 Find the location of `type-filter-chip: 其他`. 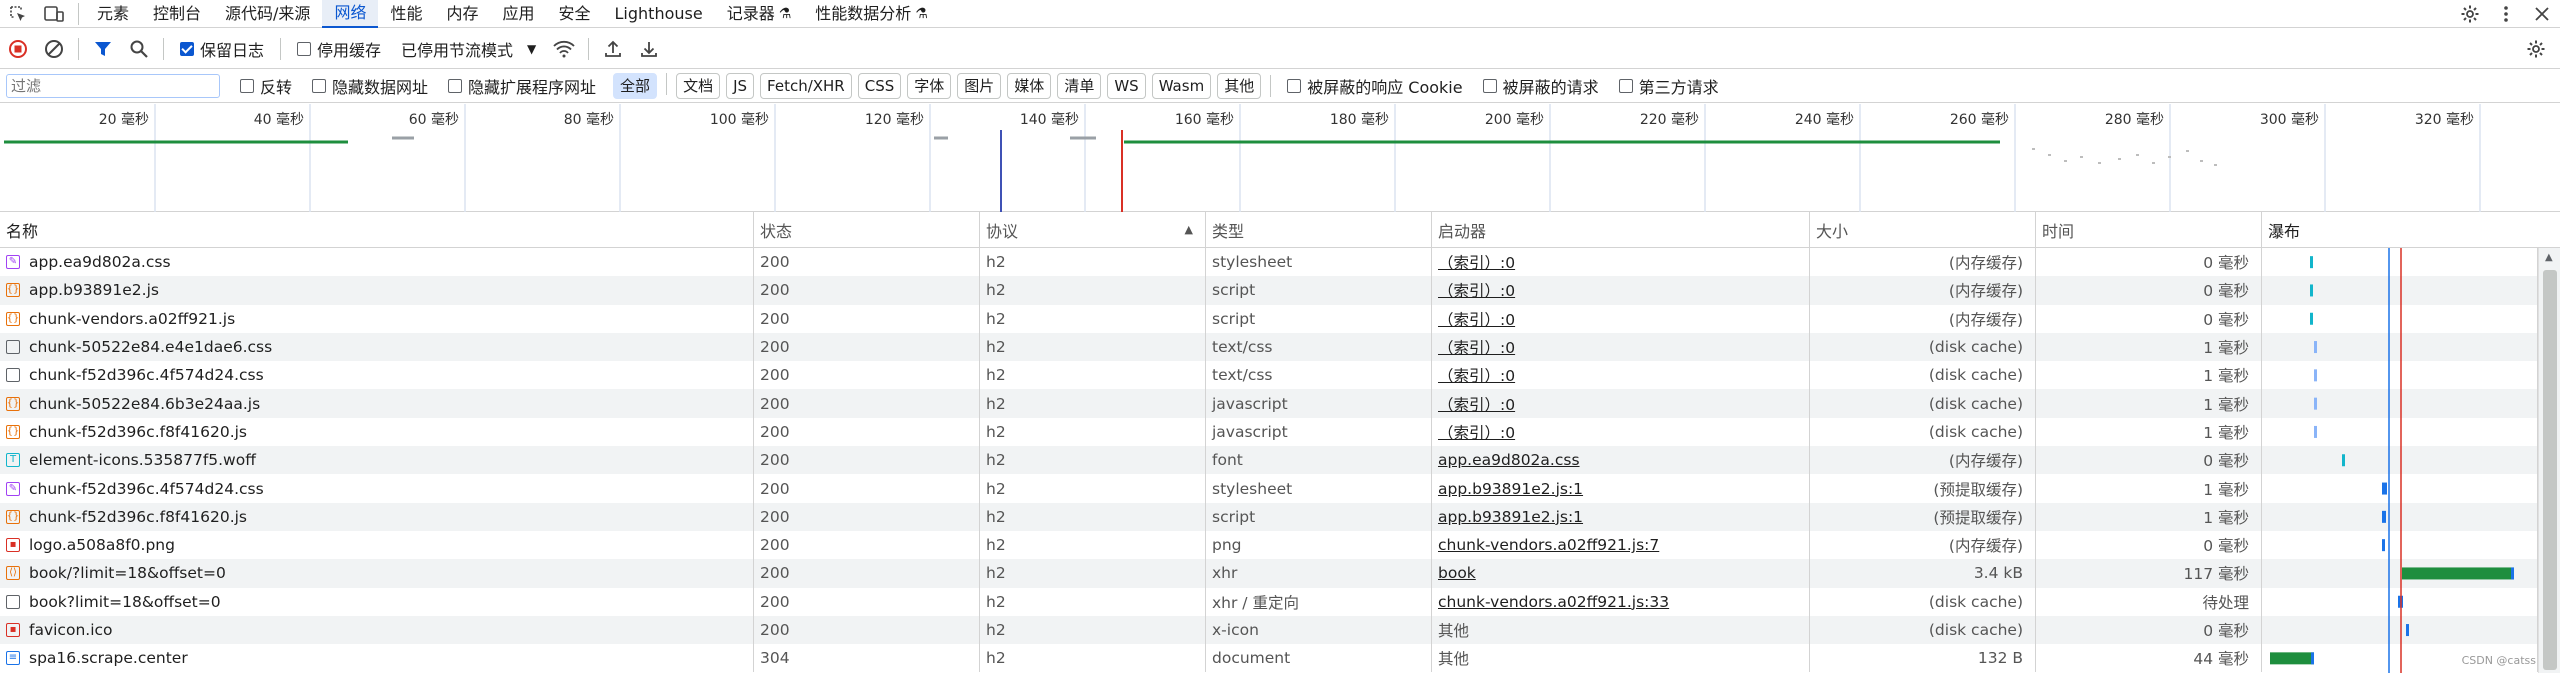

type-filter-chip: 其他 is located at coordinates (1239, 85).